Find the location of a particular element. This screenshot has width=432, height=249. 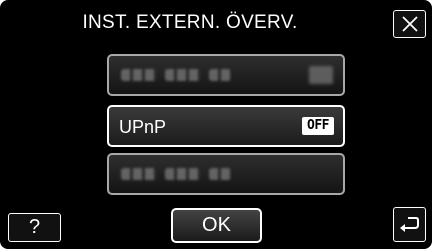

page-title: INST. EXTERN. ÖVERV. is located at coordinates (190, 22).